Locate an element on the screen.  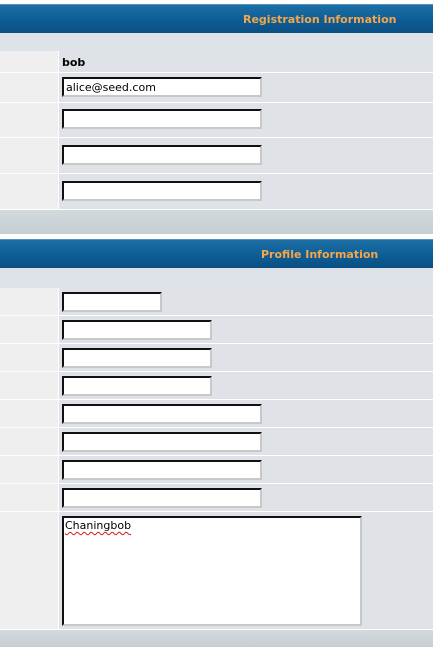
profile-row-4-field-cell is located at coordinates (246, 385).